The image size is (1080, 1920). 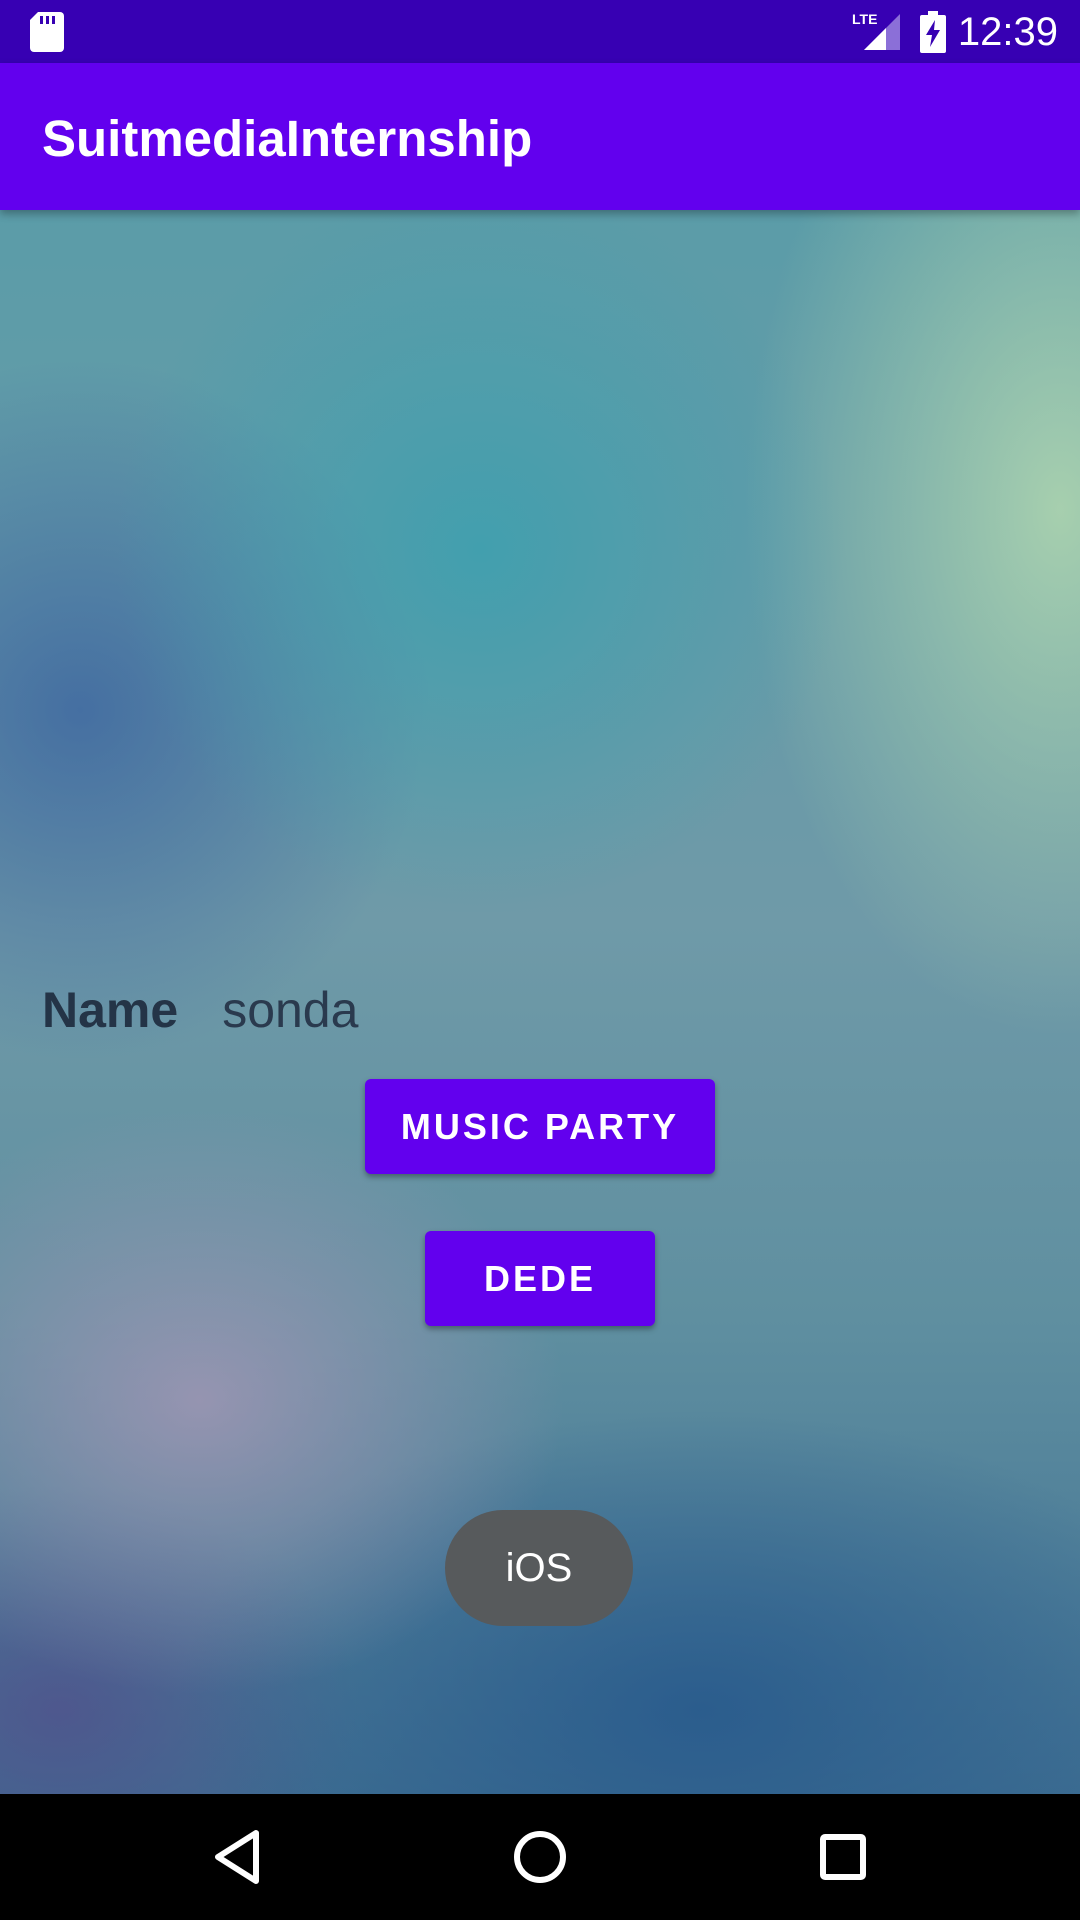 I want to click on toast-message: iOS, so click(x=539, y=1568).